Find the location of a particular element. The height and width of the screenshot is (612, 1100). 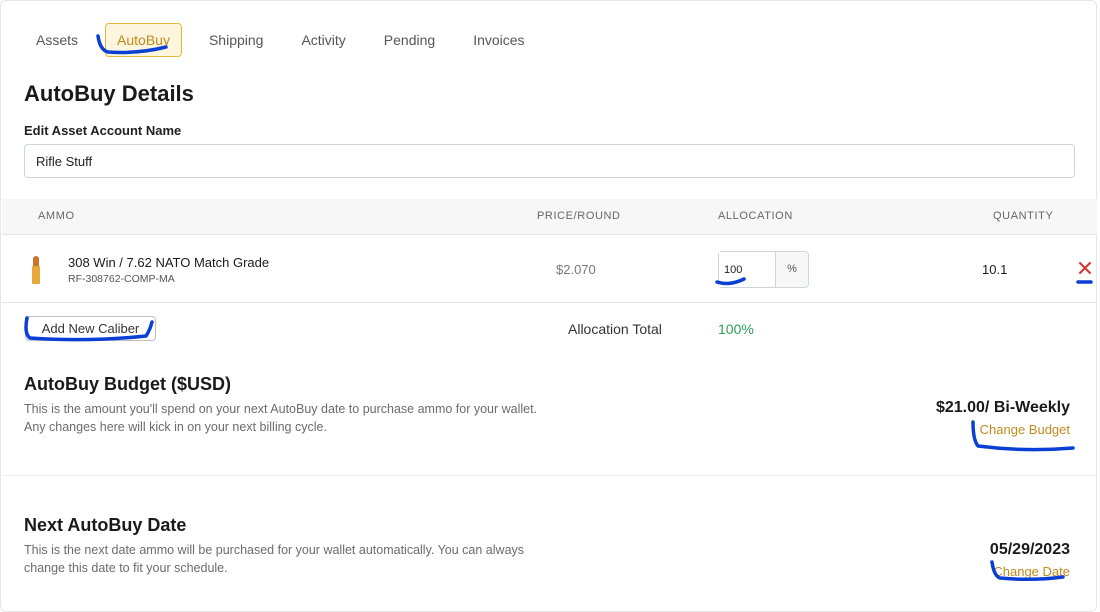

next-date-value: 05/29/2023 is located at coordinates (1029, 549).